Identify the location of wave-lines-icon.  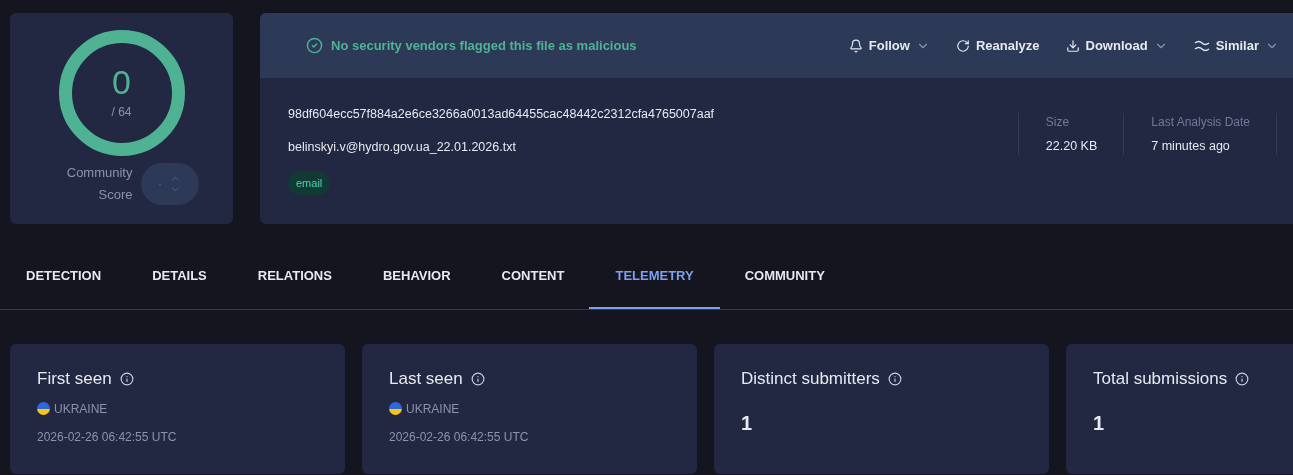
(1201, 45).